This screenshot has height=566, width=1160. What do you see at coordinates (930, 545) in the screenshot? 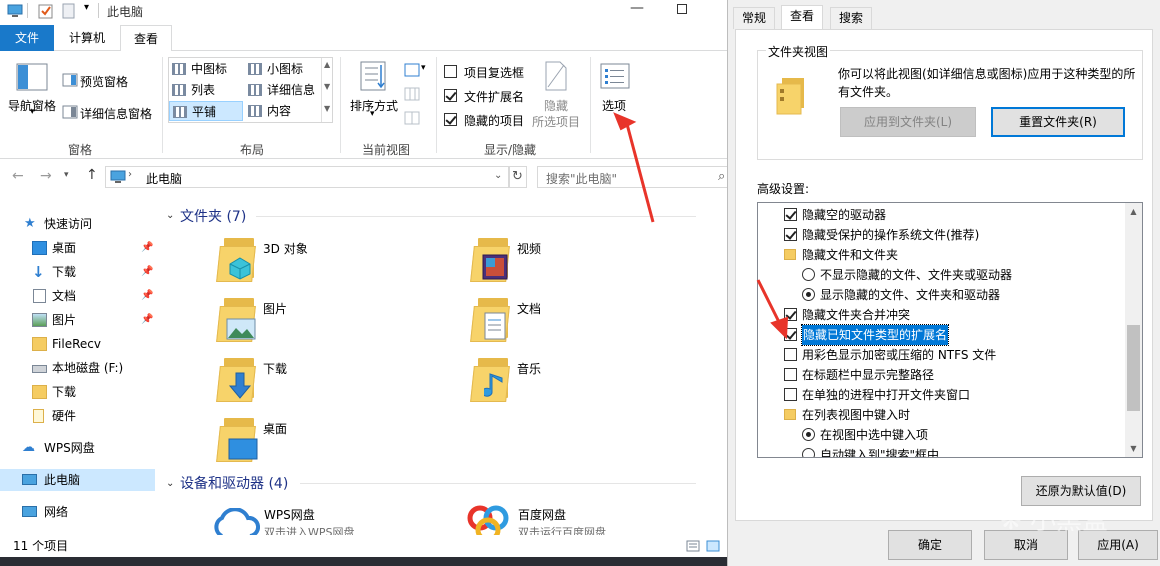
I see `ok-button: 确定` at bounding box center [930, 545].